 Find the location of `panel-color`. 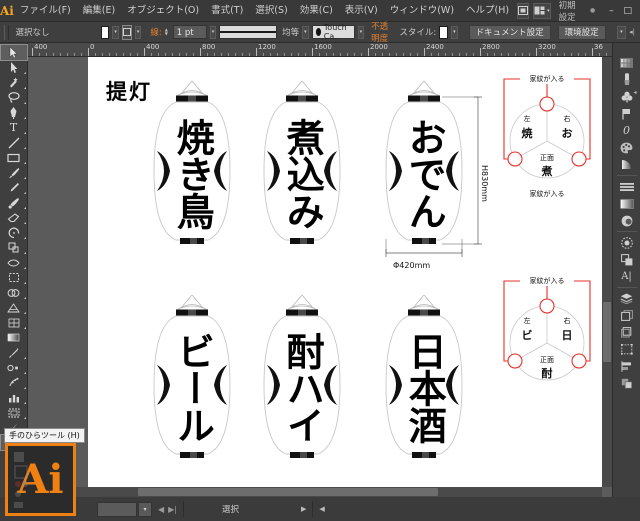

panel-color is located at coordinates (627, 147).